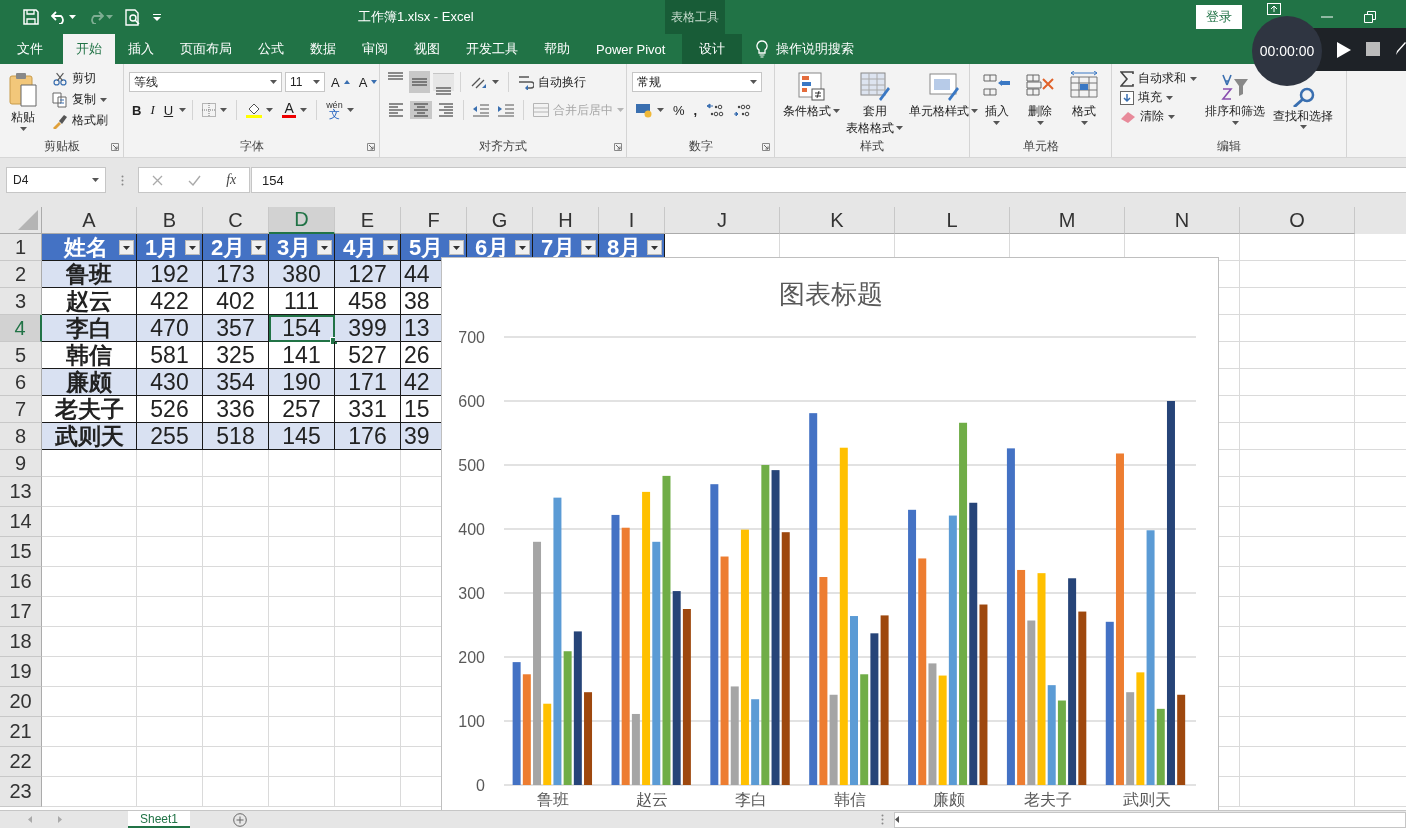 The width and height of the screenshot is (1406, 828). What do you see at coordinates (1219, 17) in the screenshot?
I see `sign-in-button: 登录` at bounding box center [1219, 17].